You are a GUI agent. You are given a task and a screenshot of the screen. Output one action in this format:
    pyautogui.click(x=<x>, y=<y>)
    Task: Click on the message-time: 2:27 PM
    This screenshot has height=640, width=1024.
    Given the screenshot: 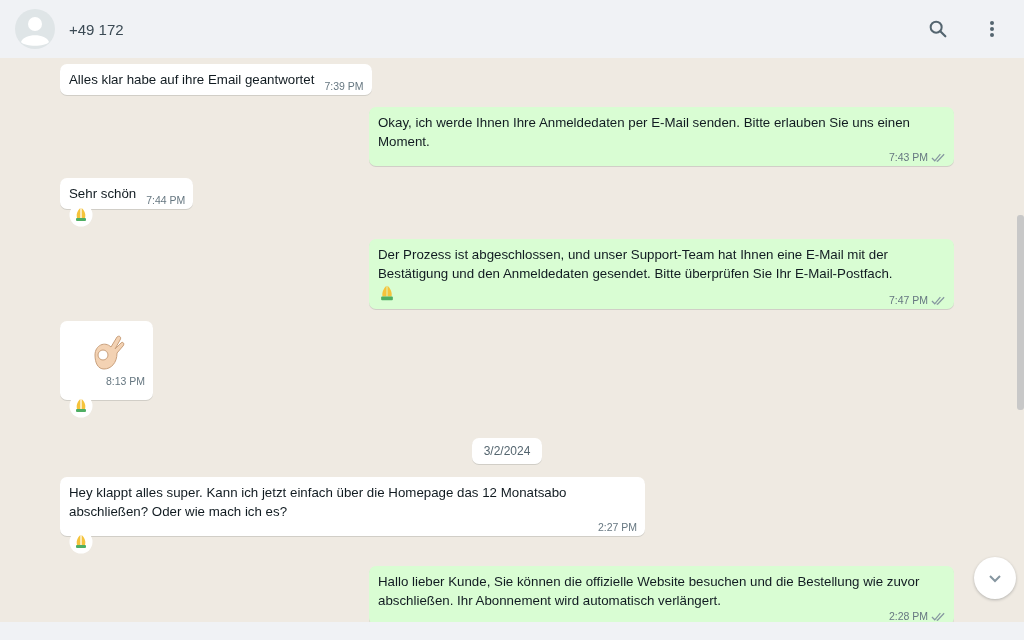 What is the action you would take?
    pyautogui.click(x=617, y=527)
    